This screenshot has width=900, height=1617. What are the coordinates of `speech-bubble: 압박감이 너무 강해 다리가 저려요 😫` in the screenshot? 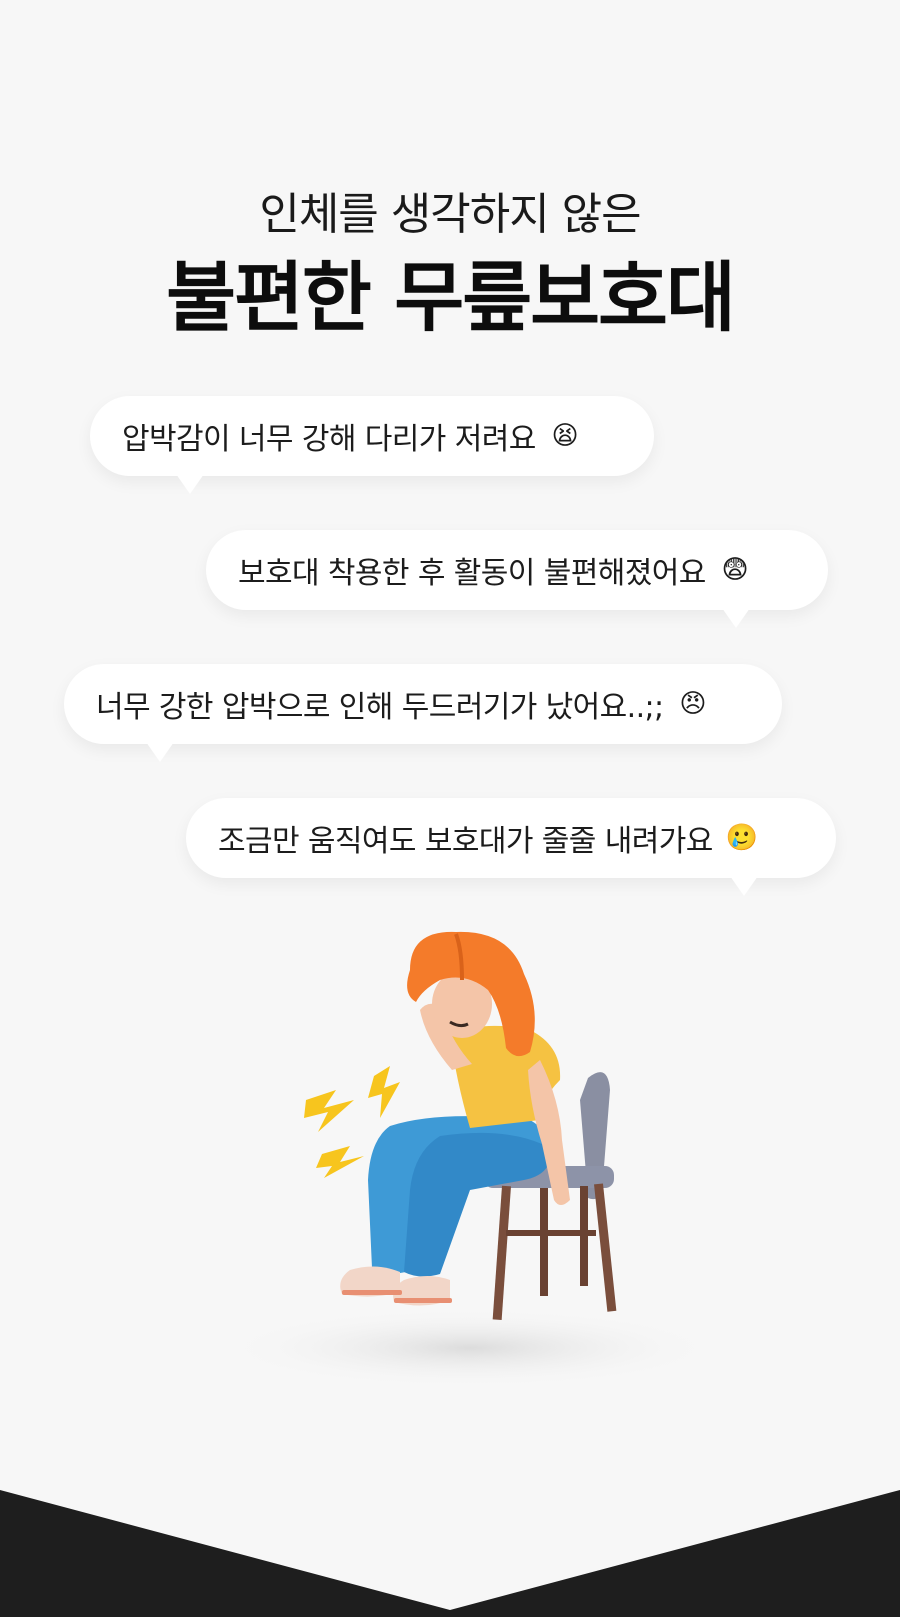 It's located at (372, 436).